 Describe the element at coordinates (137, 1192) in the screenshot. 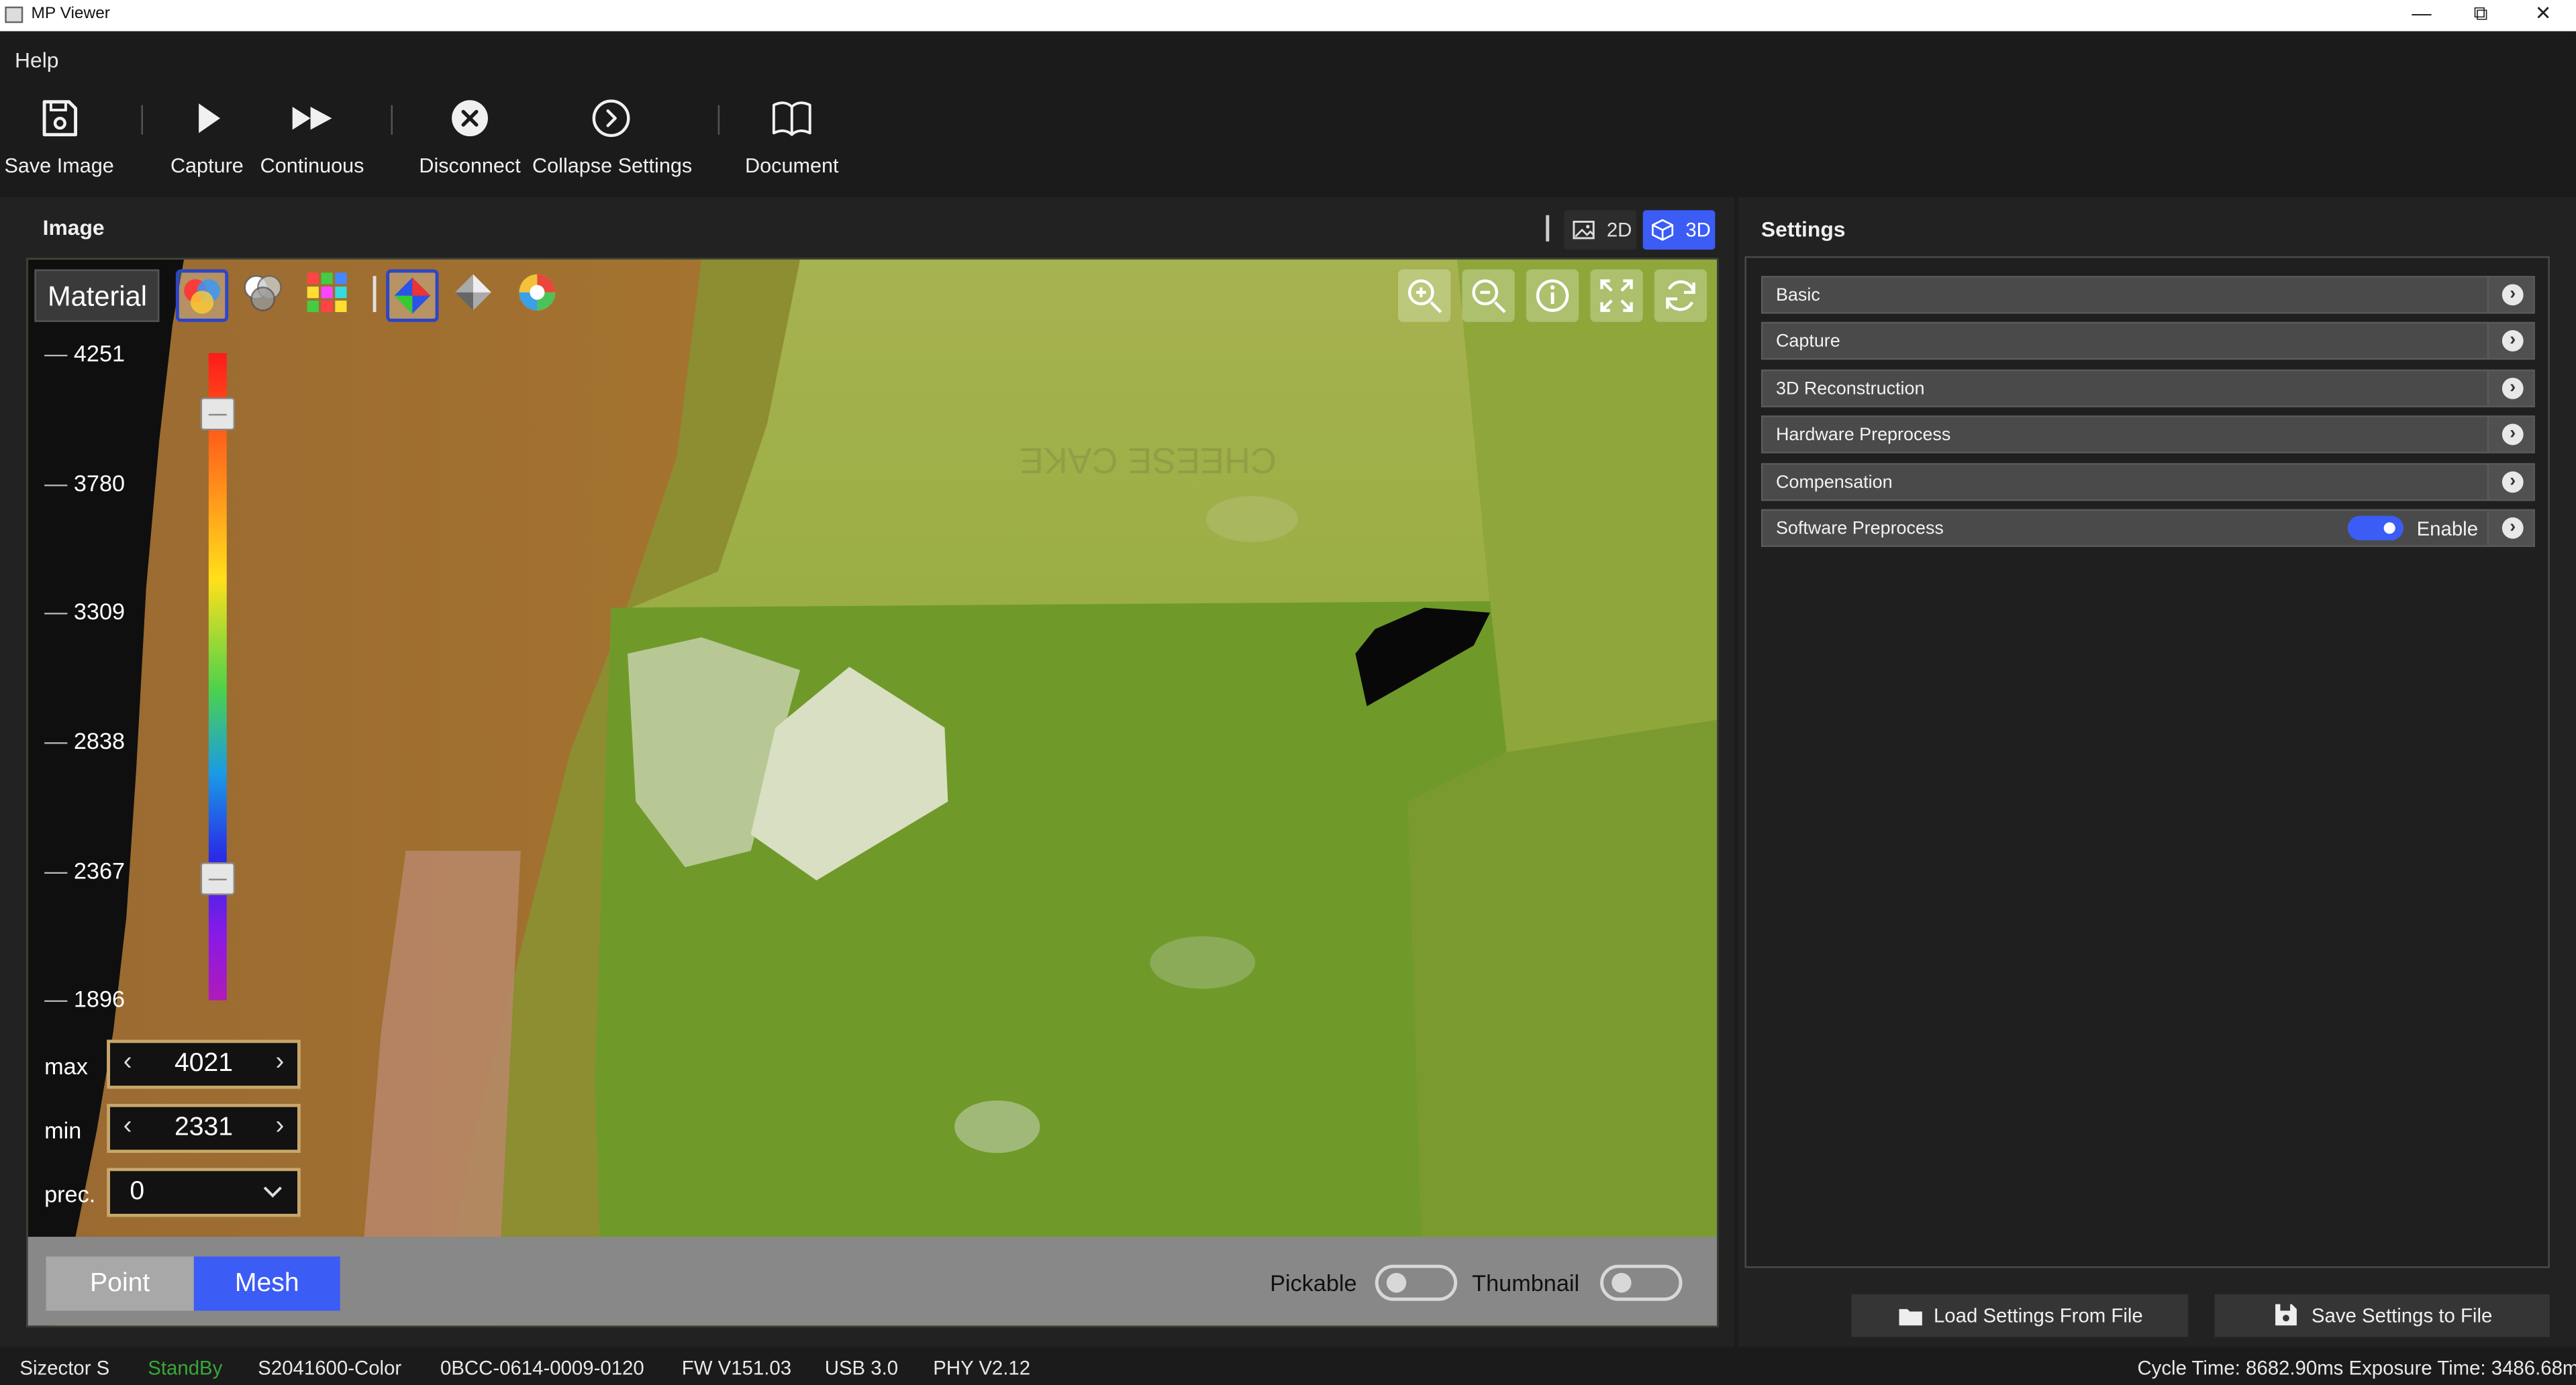

I see `prec-value: 0` at that location.